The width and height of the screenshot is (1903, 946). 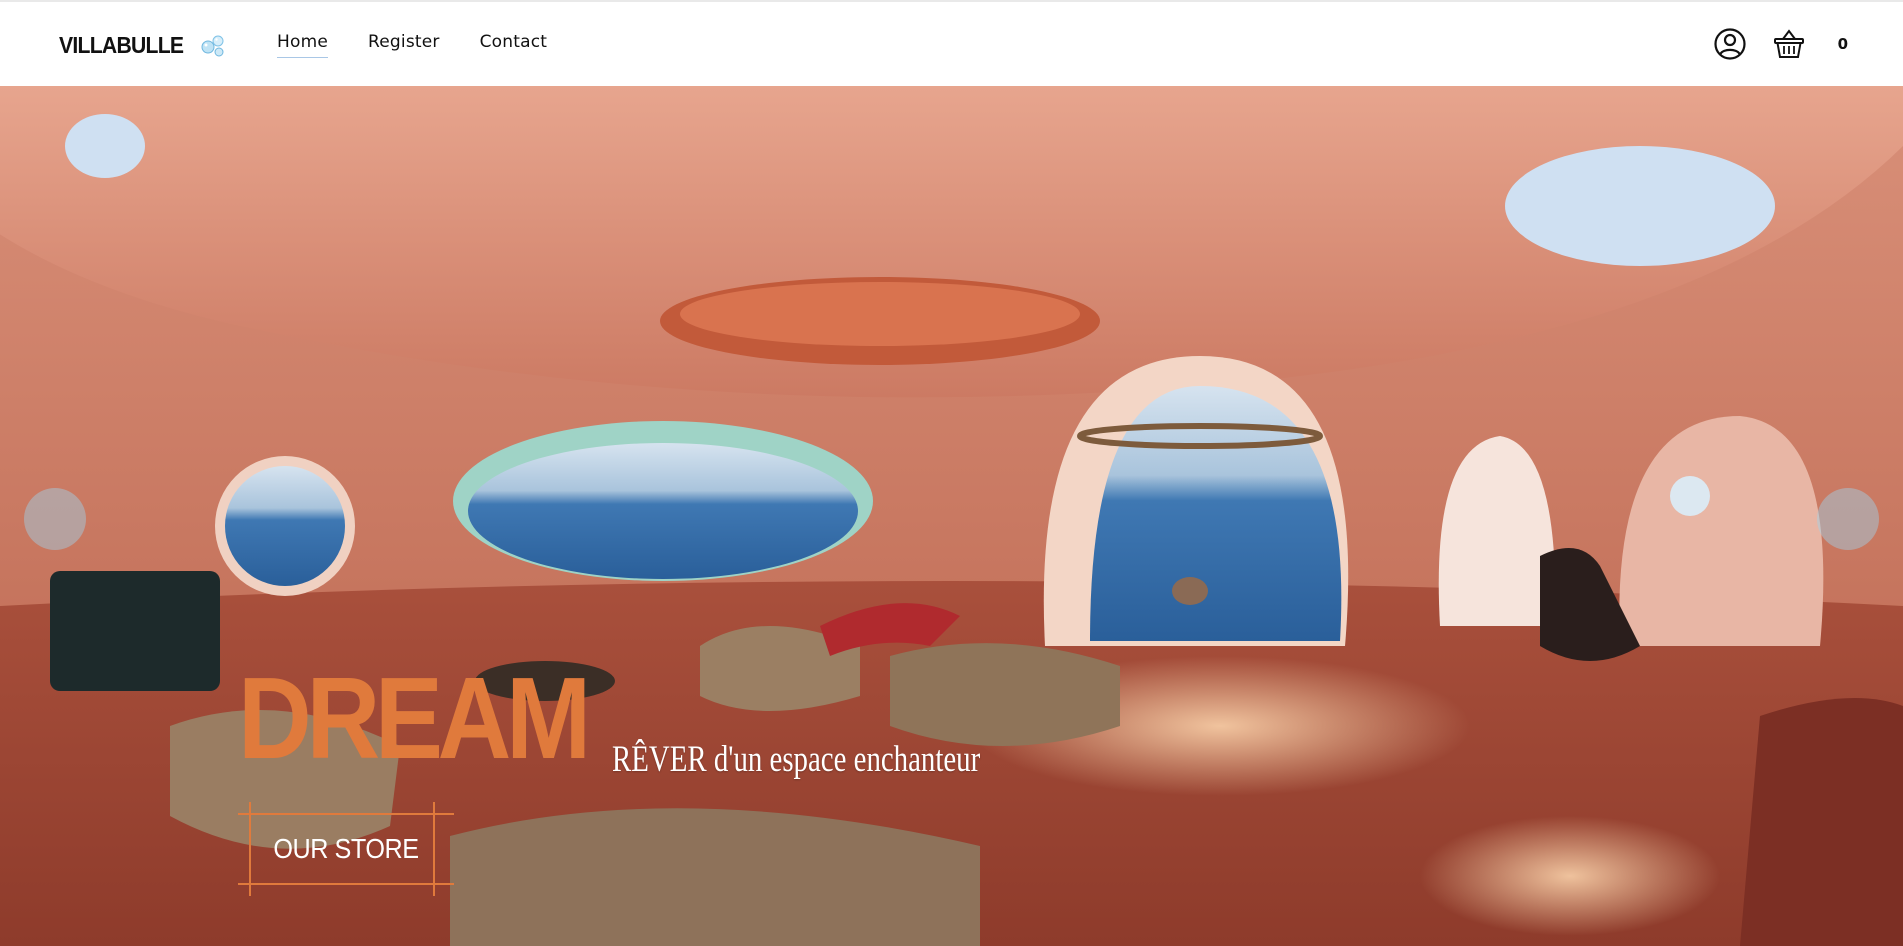 What do you see at coordinates (796, 759) in the screenshot?
I see `hero-subtitle: RÊVER d'un espace enchanteur` at bounding box center [796, 759].